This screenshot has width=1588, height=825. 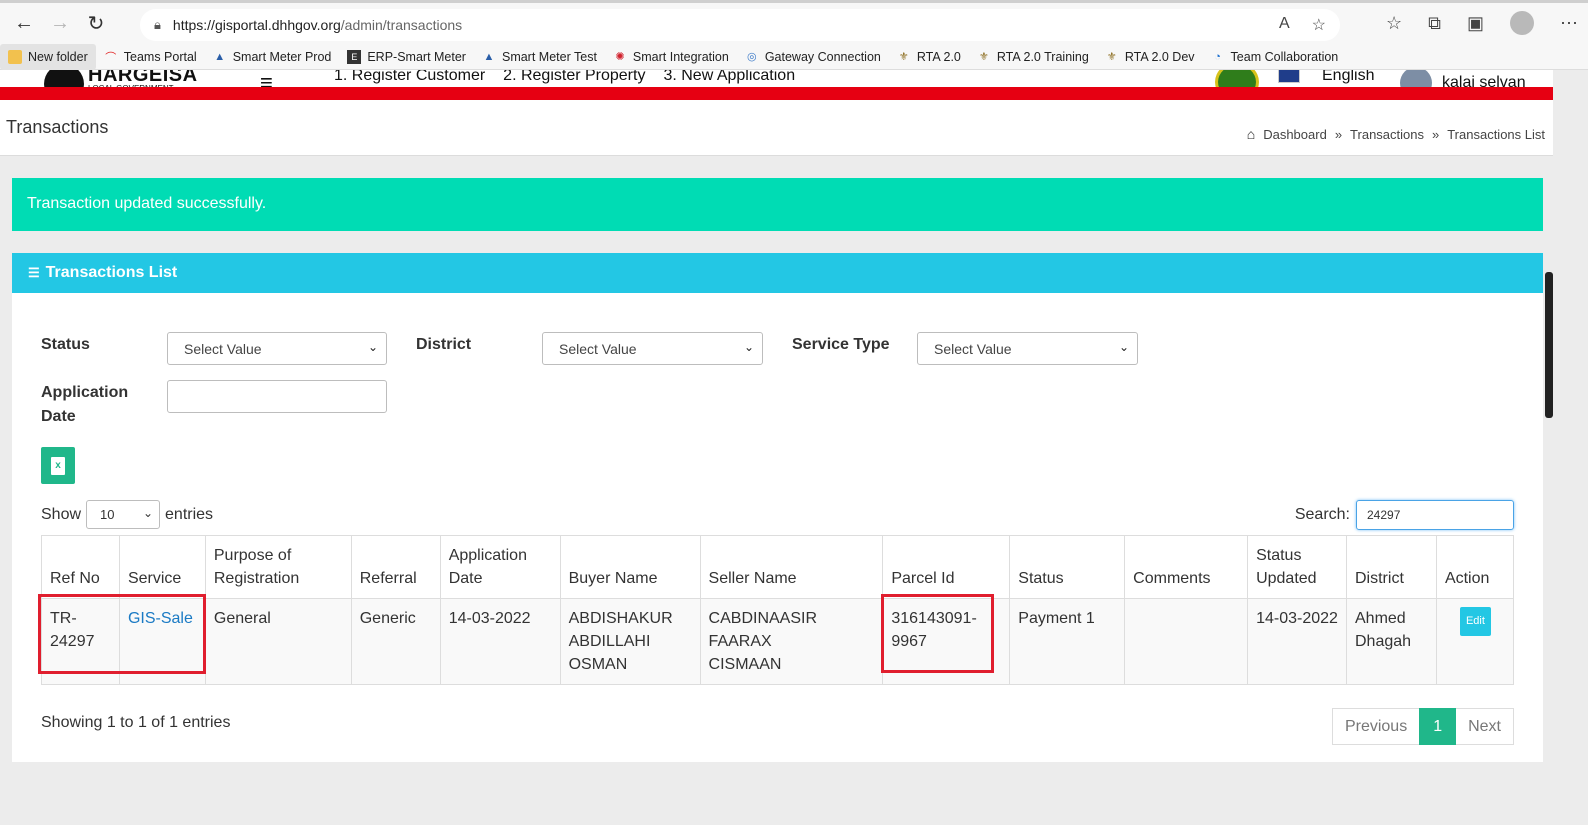 What do you see at coordinates (189, 514) in the screenshot?
I see `entries-label: entries` at bounding box center [189, 514].